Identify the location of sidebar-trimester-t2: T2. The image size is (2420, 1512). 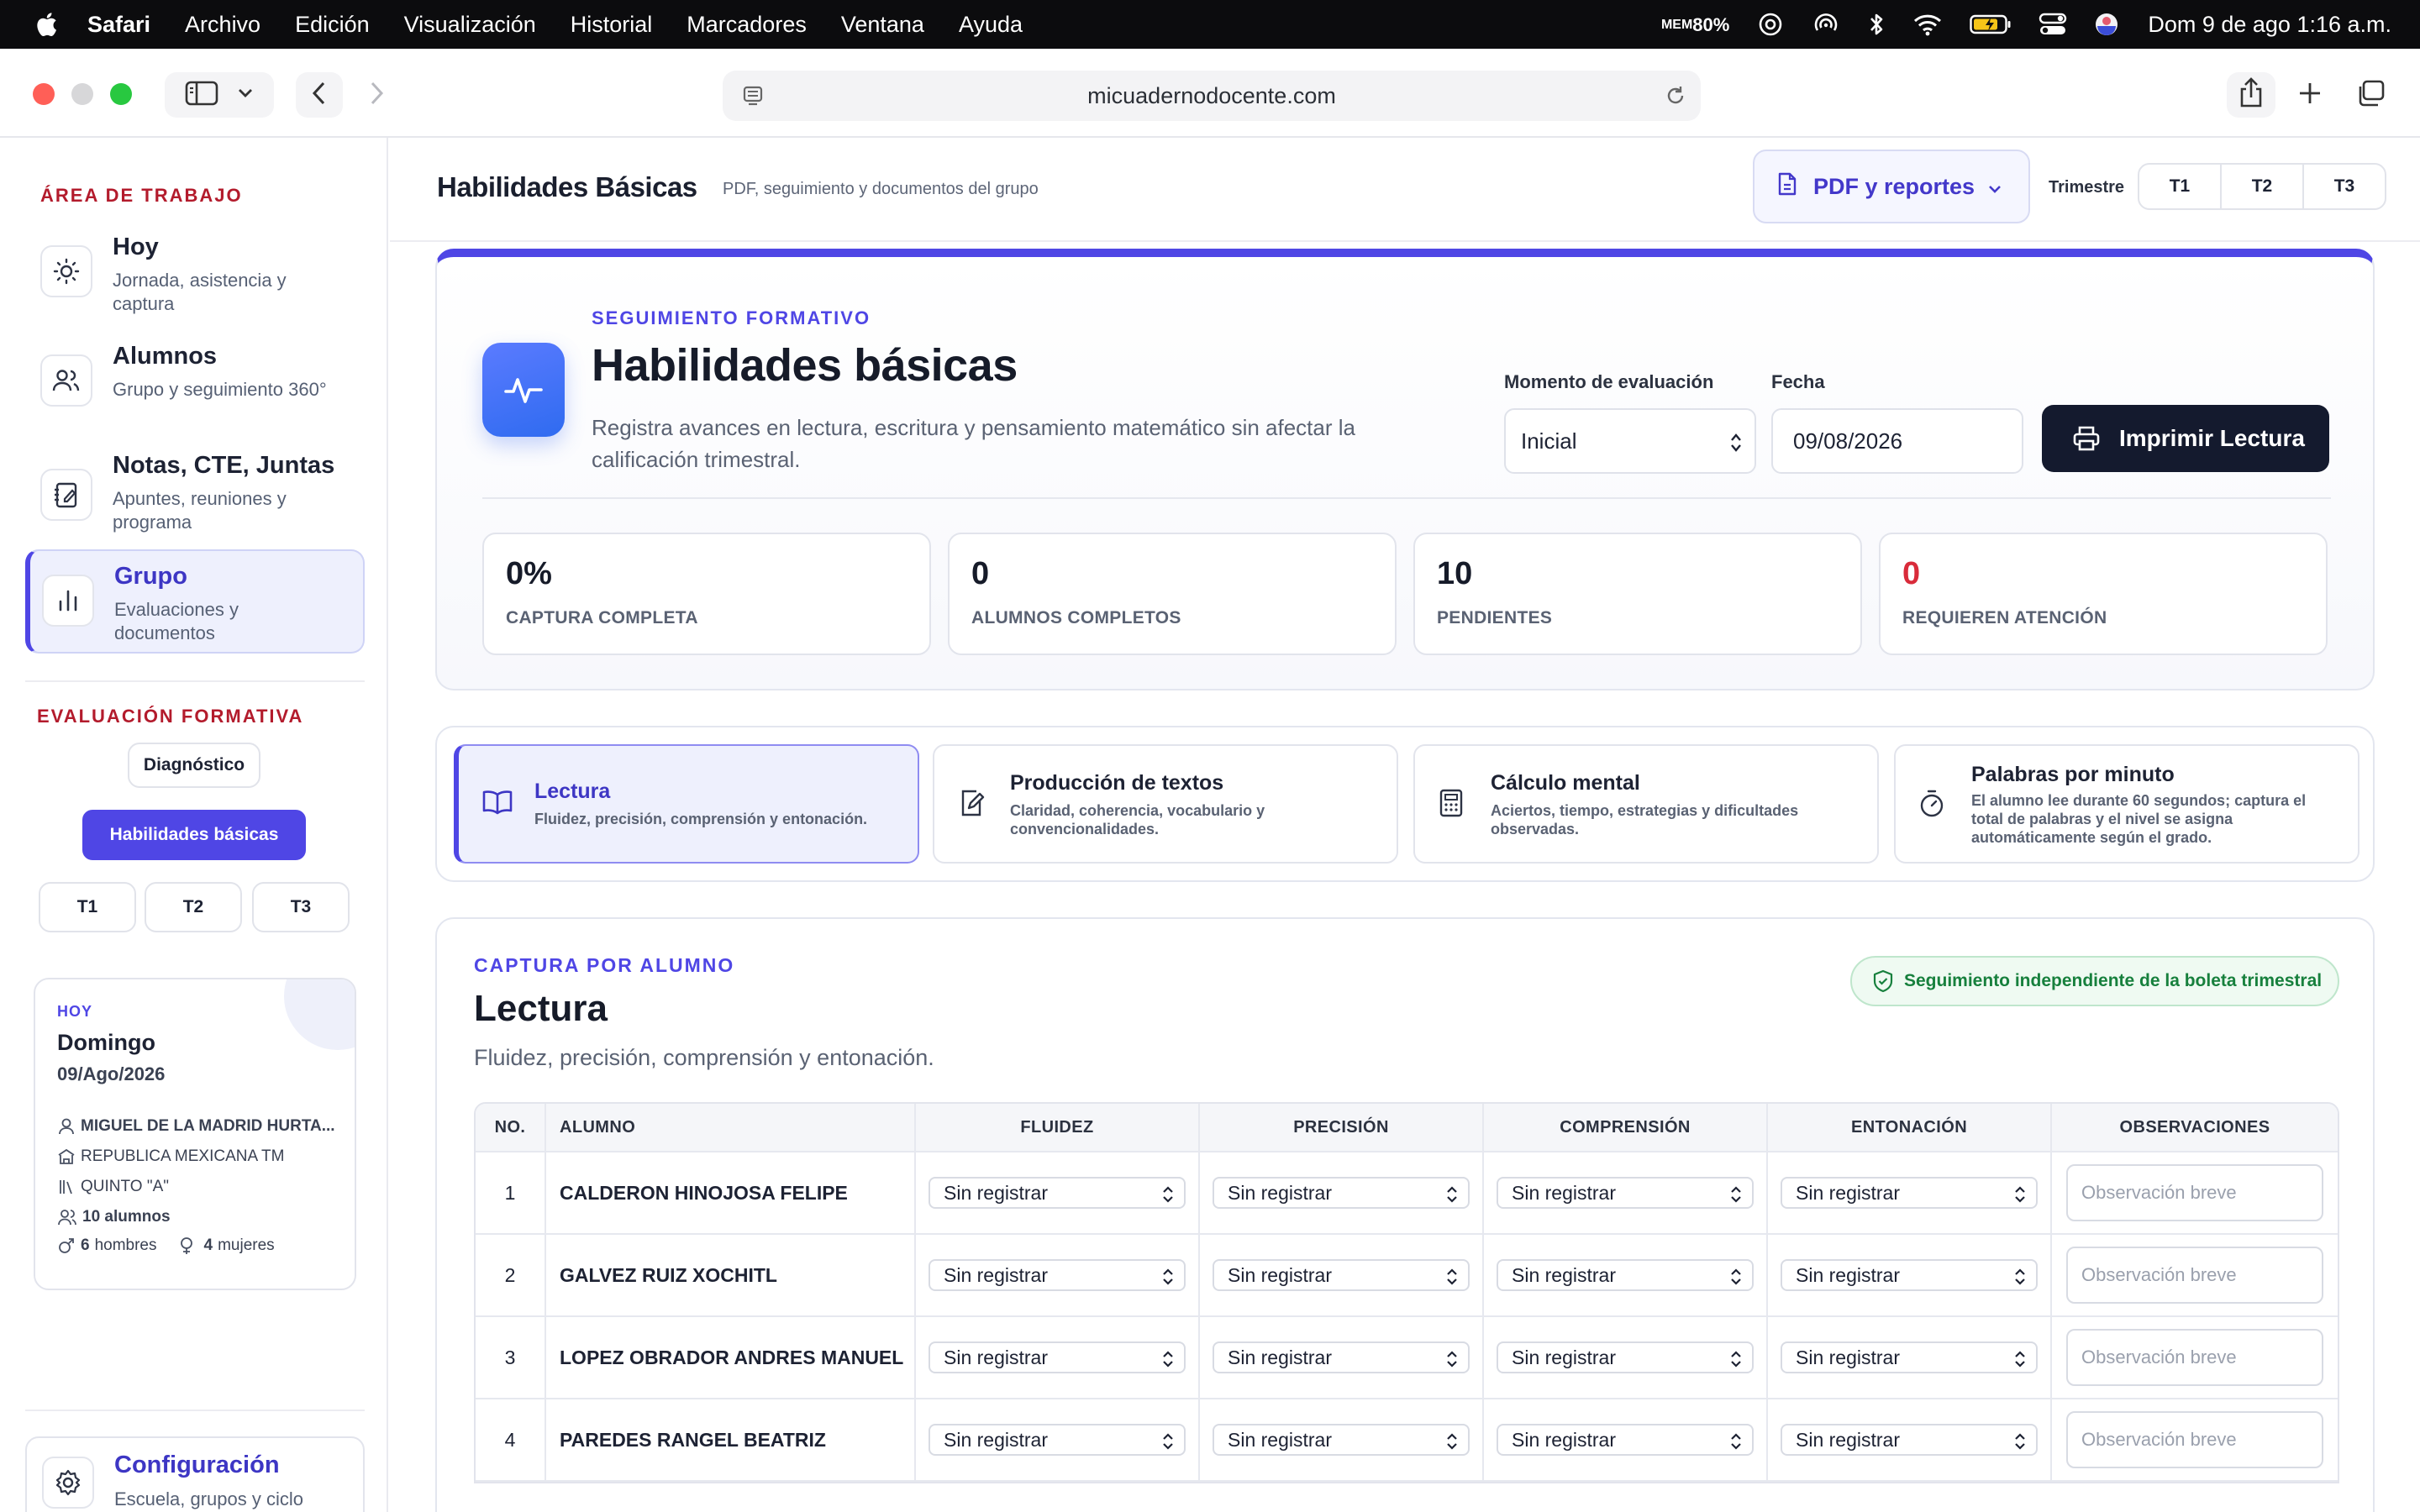
(193, 907).